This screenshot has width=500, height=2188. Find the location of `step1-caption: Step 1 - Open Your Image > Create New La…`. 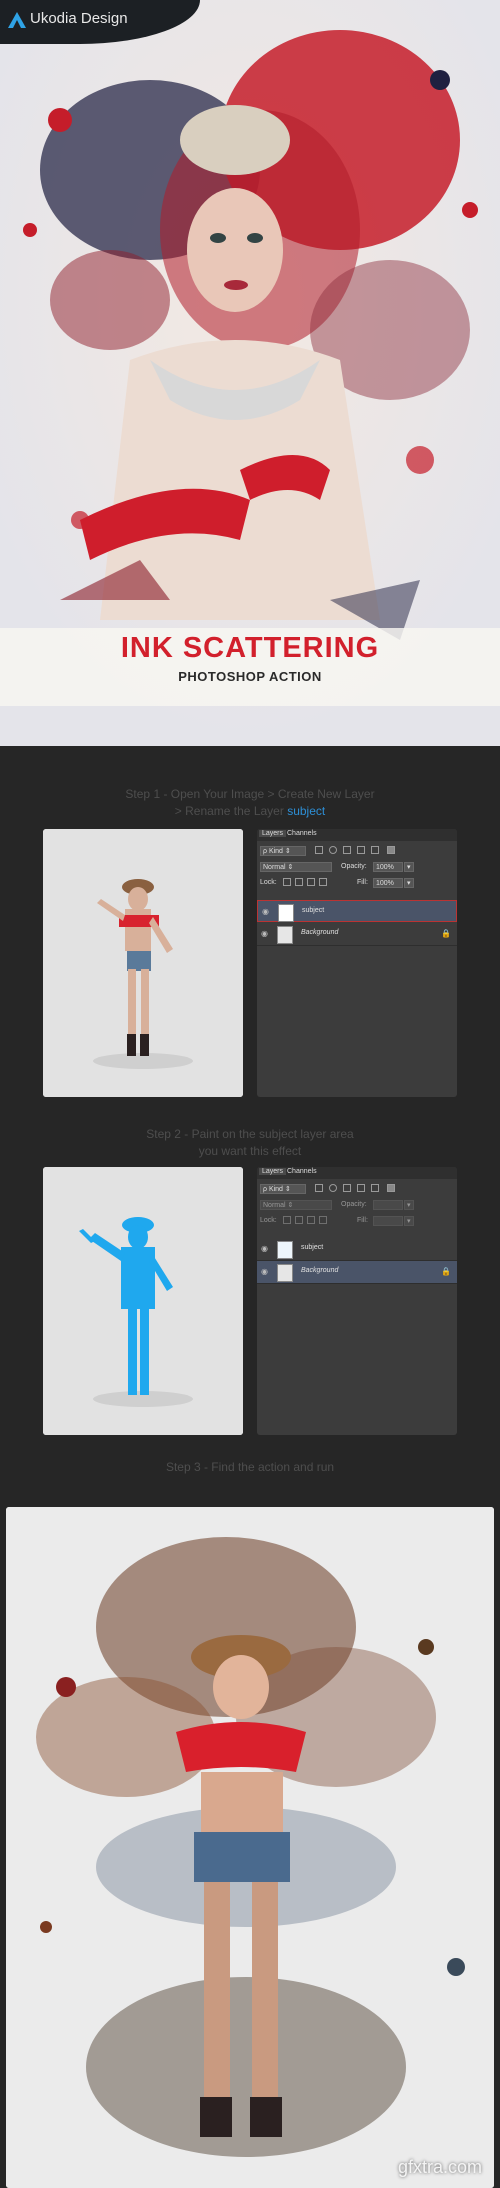

step1-caption: Step 1 - Open Your Image > Create New La… is located at coordinates (250, 803).